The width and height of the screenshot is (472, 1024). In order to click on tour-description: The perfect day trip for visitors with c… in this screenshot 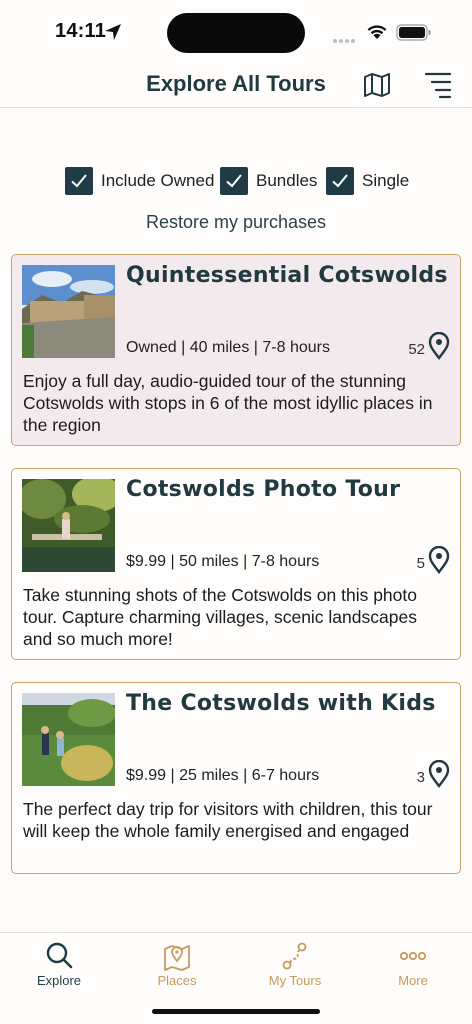, I will do `click(228, 820)`.